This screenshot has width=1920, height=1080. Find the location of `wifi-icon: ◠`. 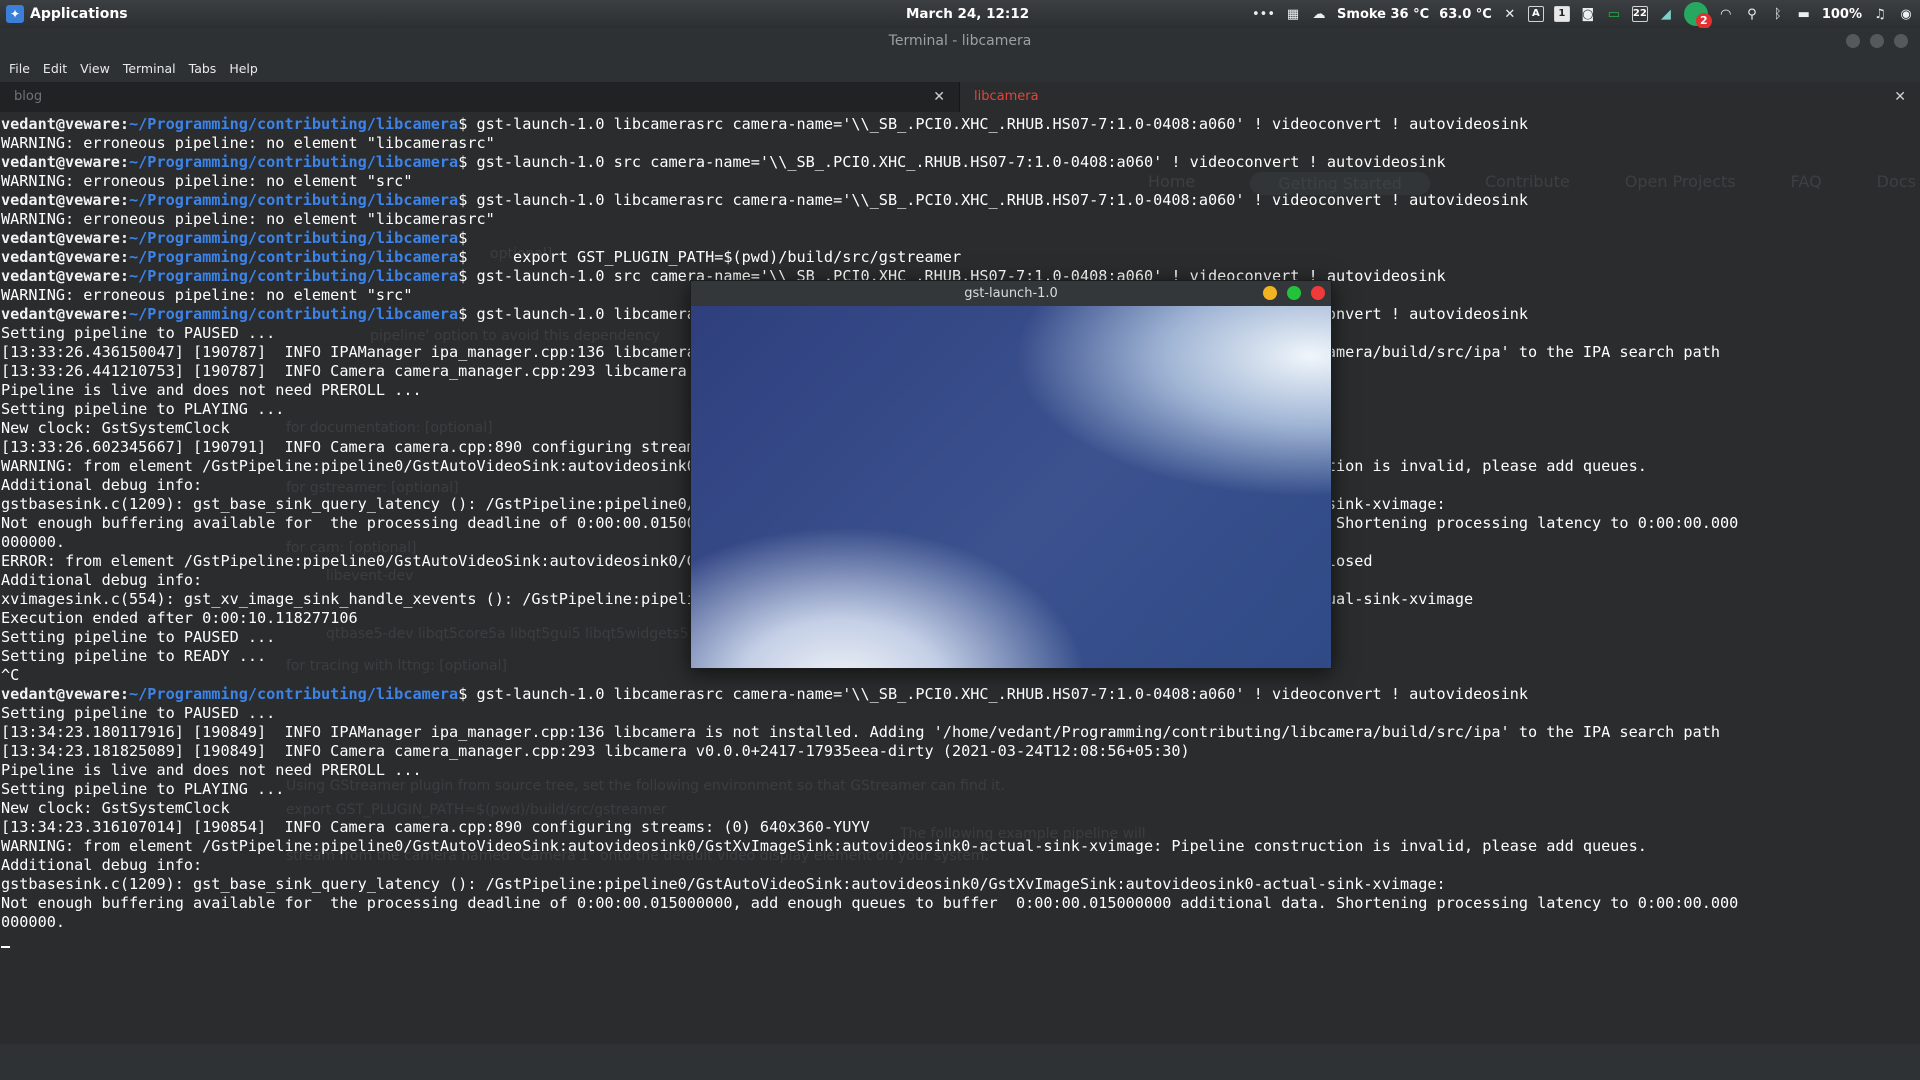

wifi-icon: ◠ is located at coordinates (1726, 14).